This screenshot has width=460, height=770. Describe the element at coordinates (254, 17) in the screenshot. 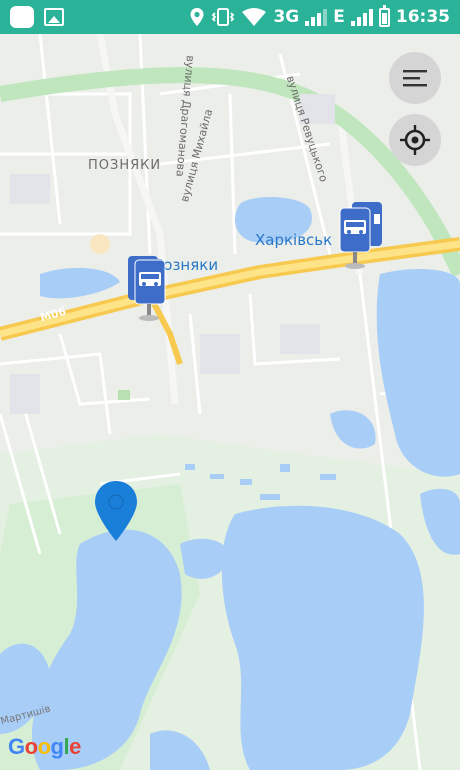

I see `wifi-icon` at that location.